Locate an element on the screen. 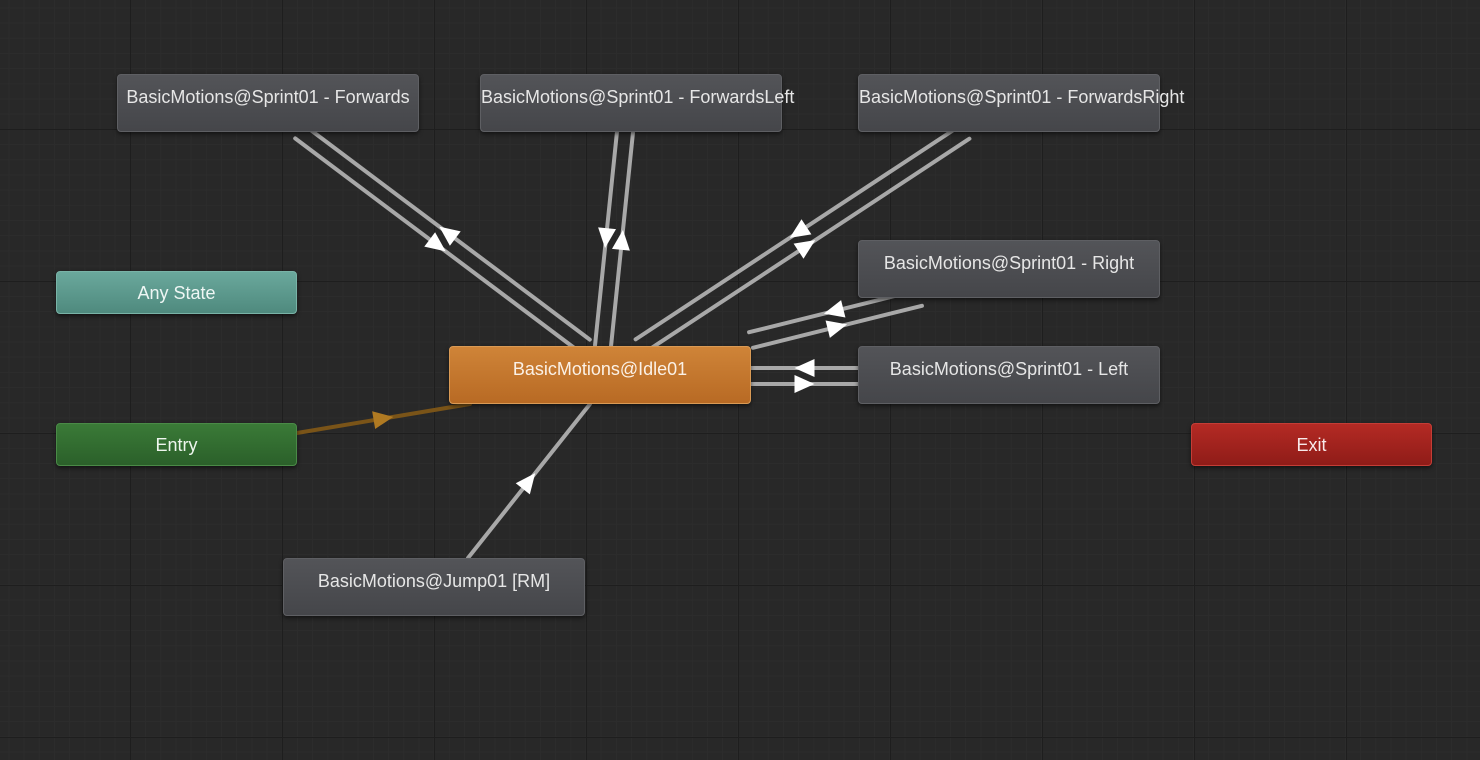 The width and height of the screenshot is (1480, 760). any-state-label: Any State is located at coordinates (176, 293).